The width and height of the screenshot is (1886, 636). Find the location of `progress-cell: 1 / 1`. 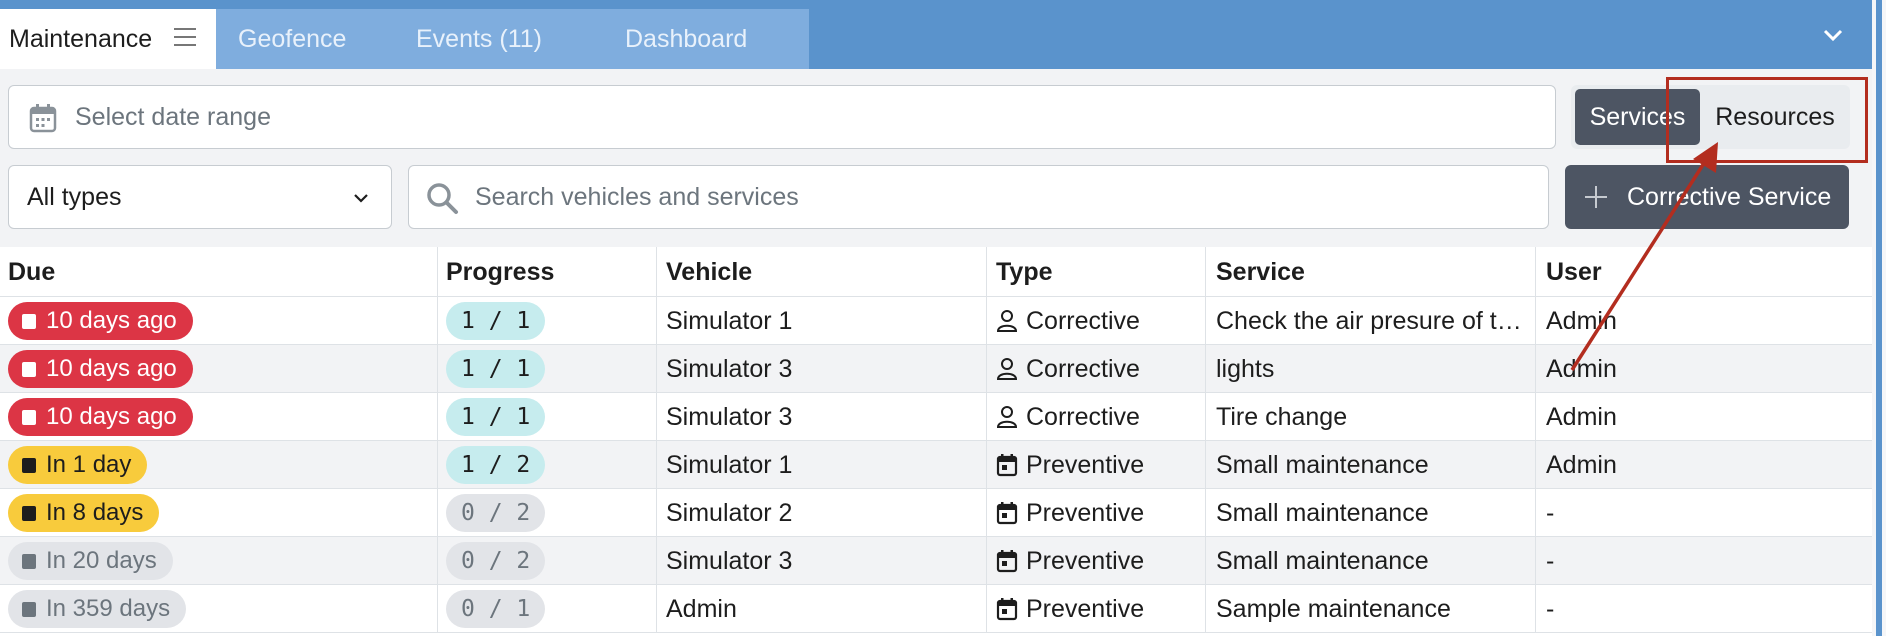

progress-cell: 1 / 1 is located at coordinates (547, 417).